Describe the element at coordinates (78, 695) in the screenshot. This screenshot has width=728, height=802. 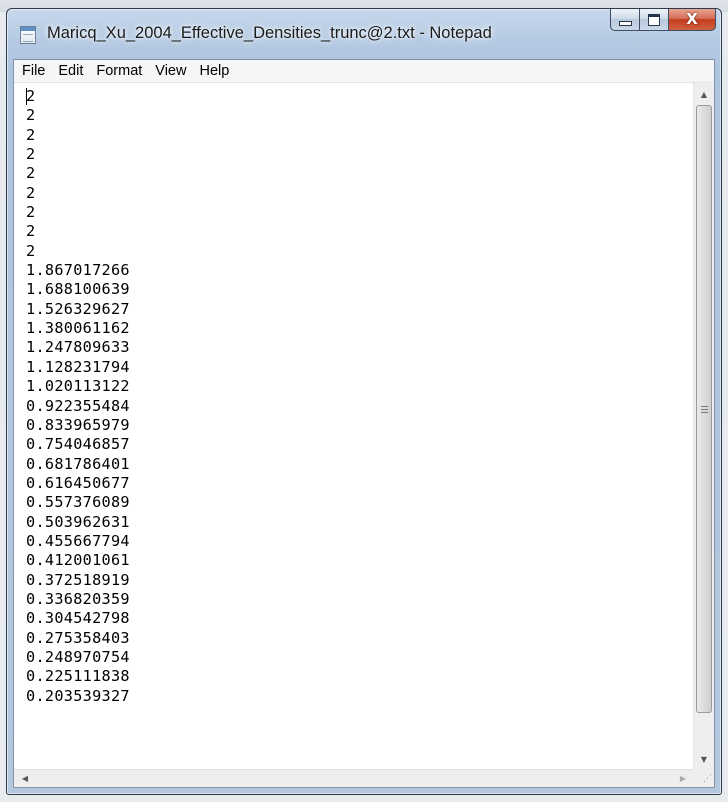
I see `text-line: 0.203539327` at that location.